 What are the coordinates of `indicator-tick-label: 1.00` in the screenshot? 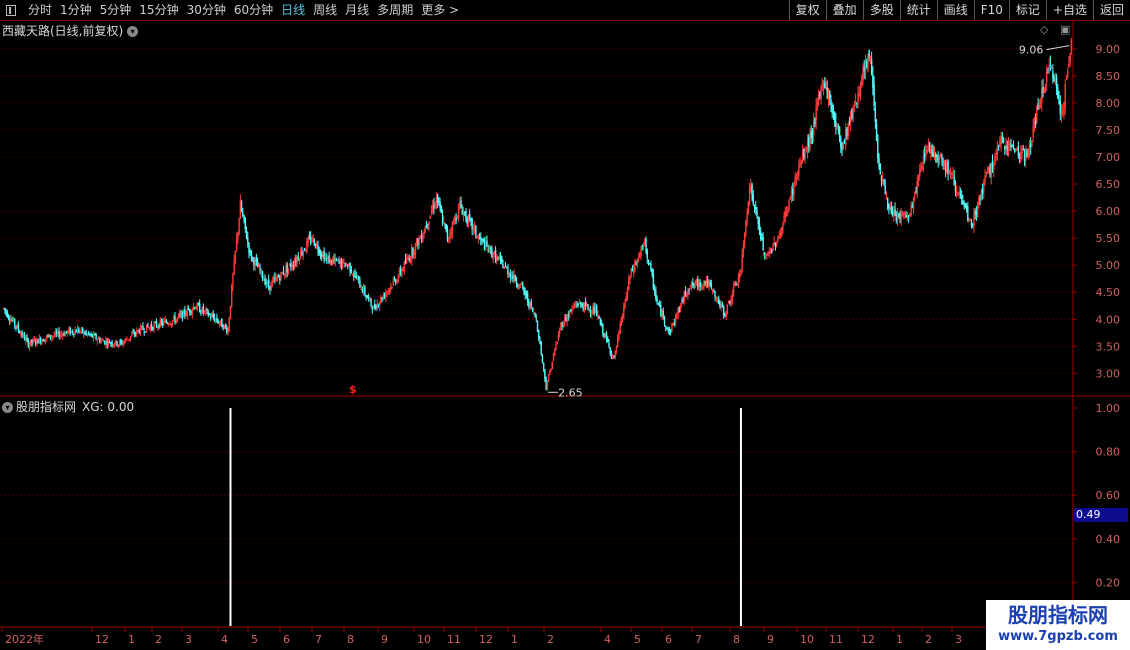 It's located at (1108, 408).